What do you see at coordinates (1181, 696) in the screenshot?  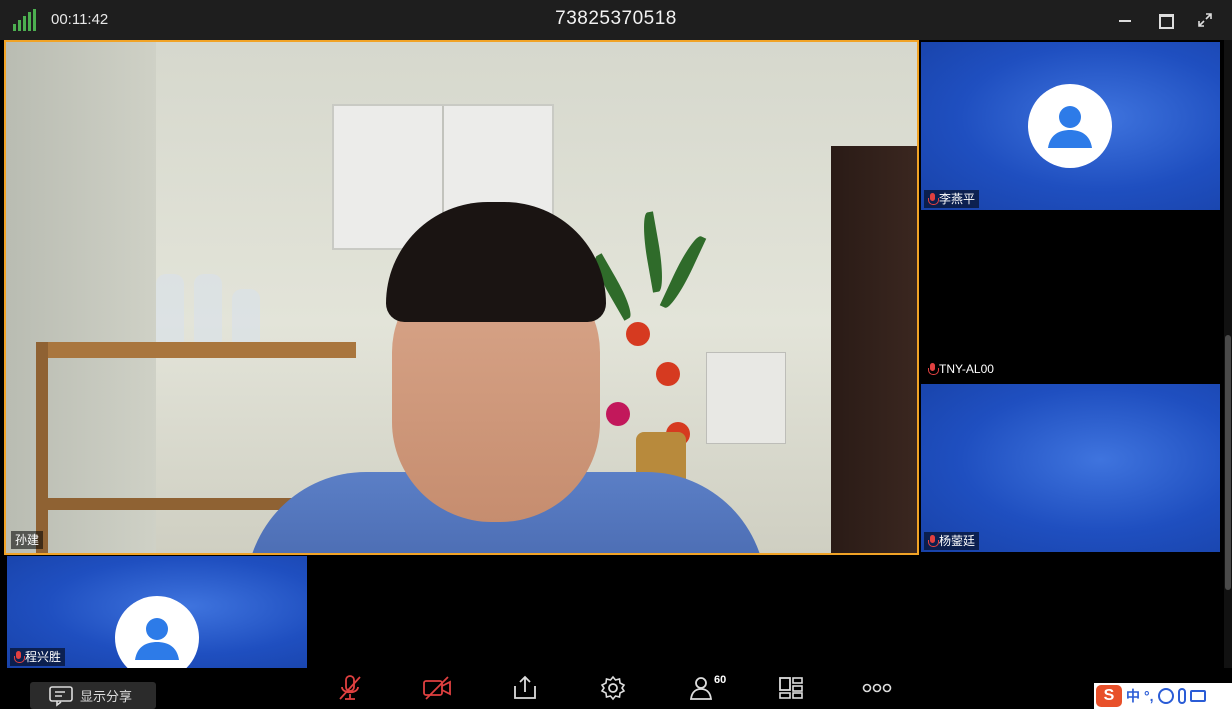 I see `voice-input-icon` at bounding box center [1181, 696].